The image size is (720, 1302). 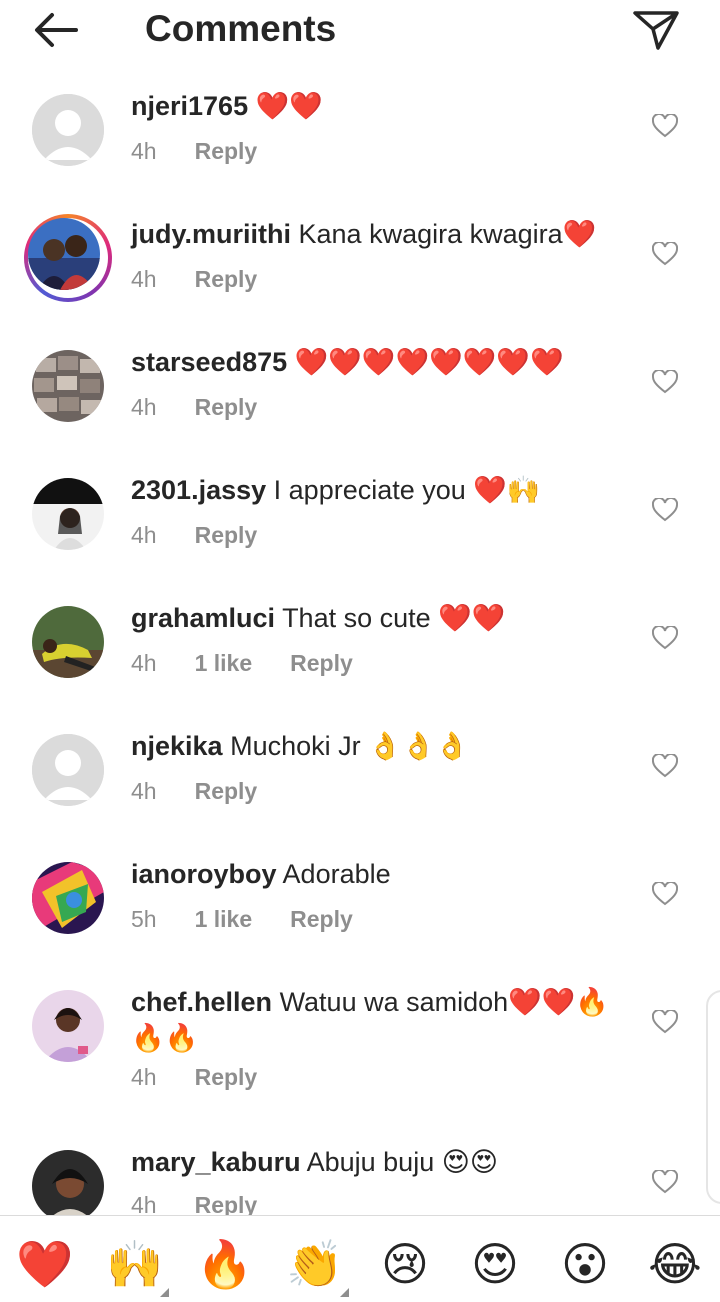 What do you see at coordinates (289, 106) in the screenshot?
I see `comment-body: ❤️❤️` at bounding box center [289, 106].